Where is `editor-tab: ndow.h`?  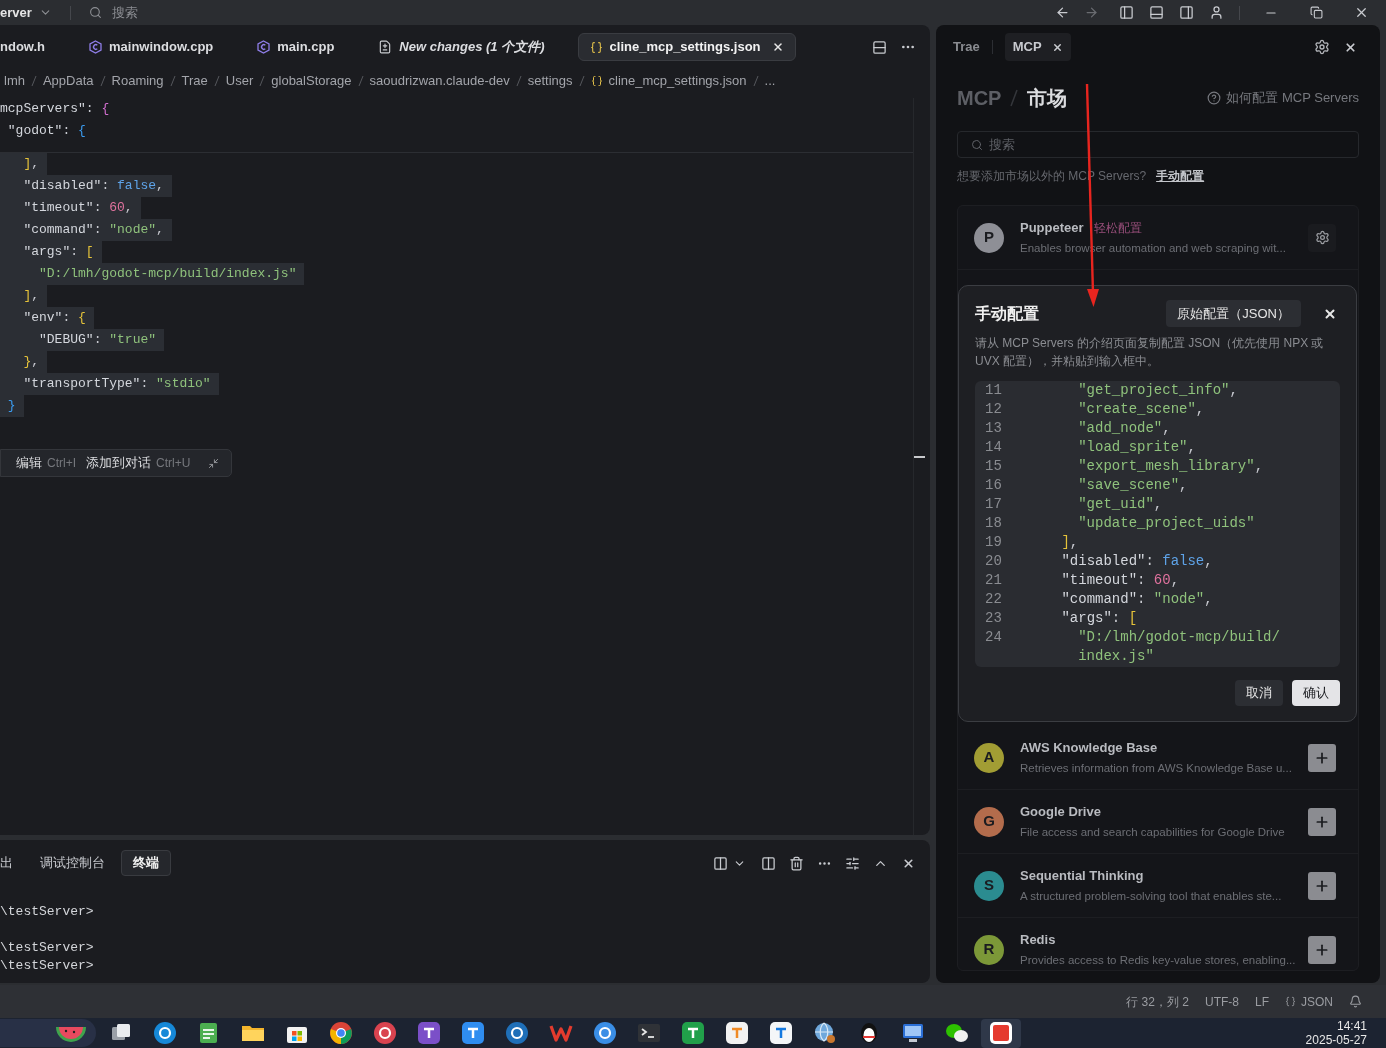 editor-tab: ndow.h is located at coordinates (28, 47).